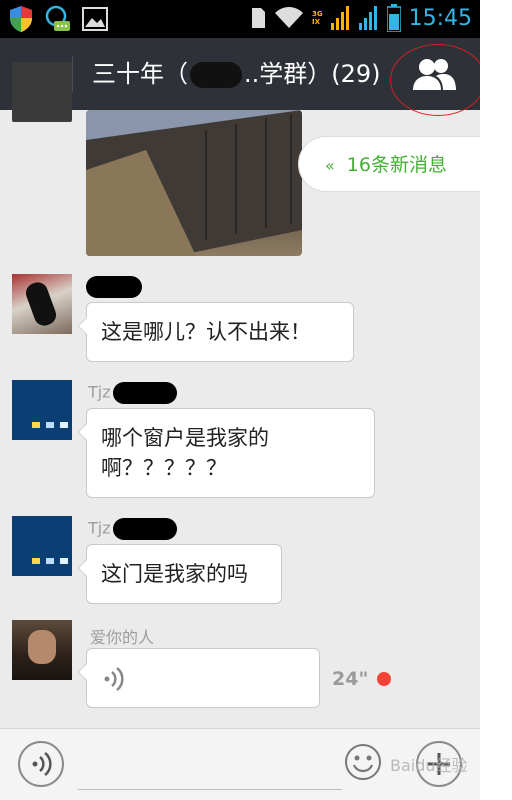 Image resolution: width=512 pixels, height=800 pixels. I want to click on voice-message-bubble, so click(199, 678).